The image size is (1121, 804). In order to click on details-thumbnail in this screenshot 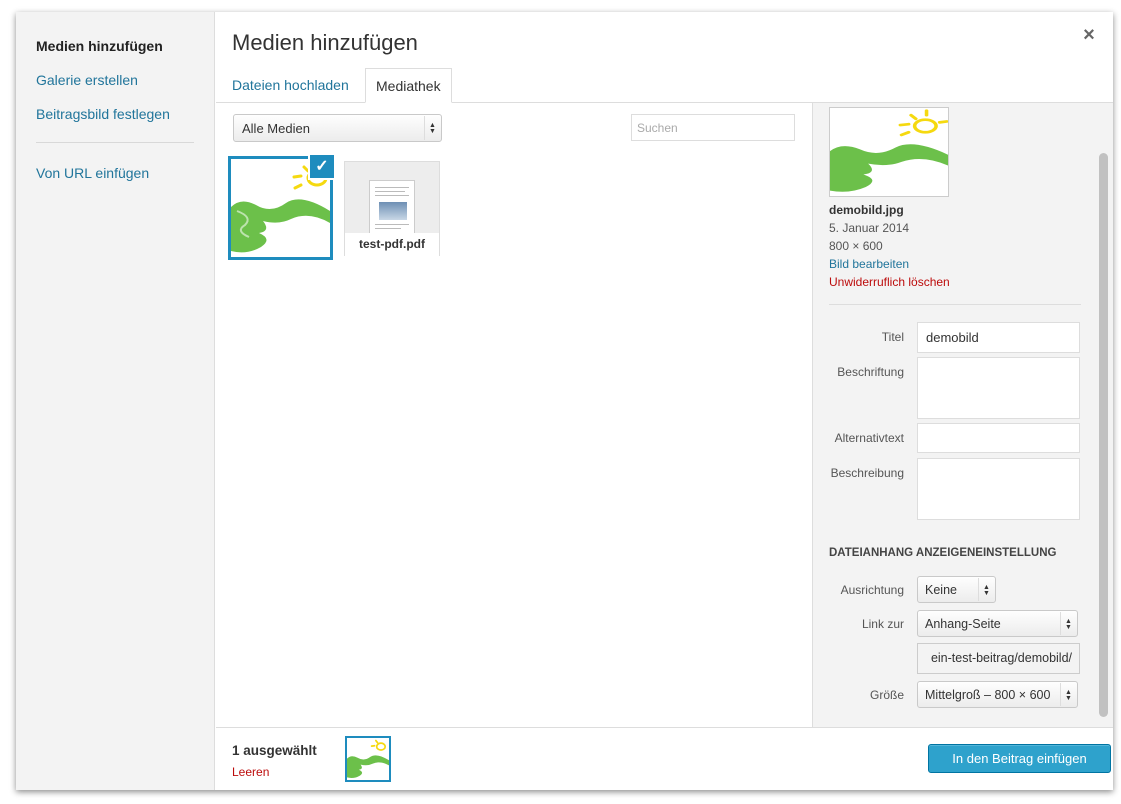, I will do `click(889, 152)`.